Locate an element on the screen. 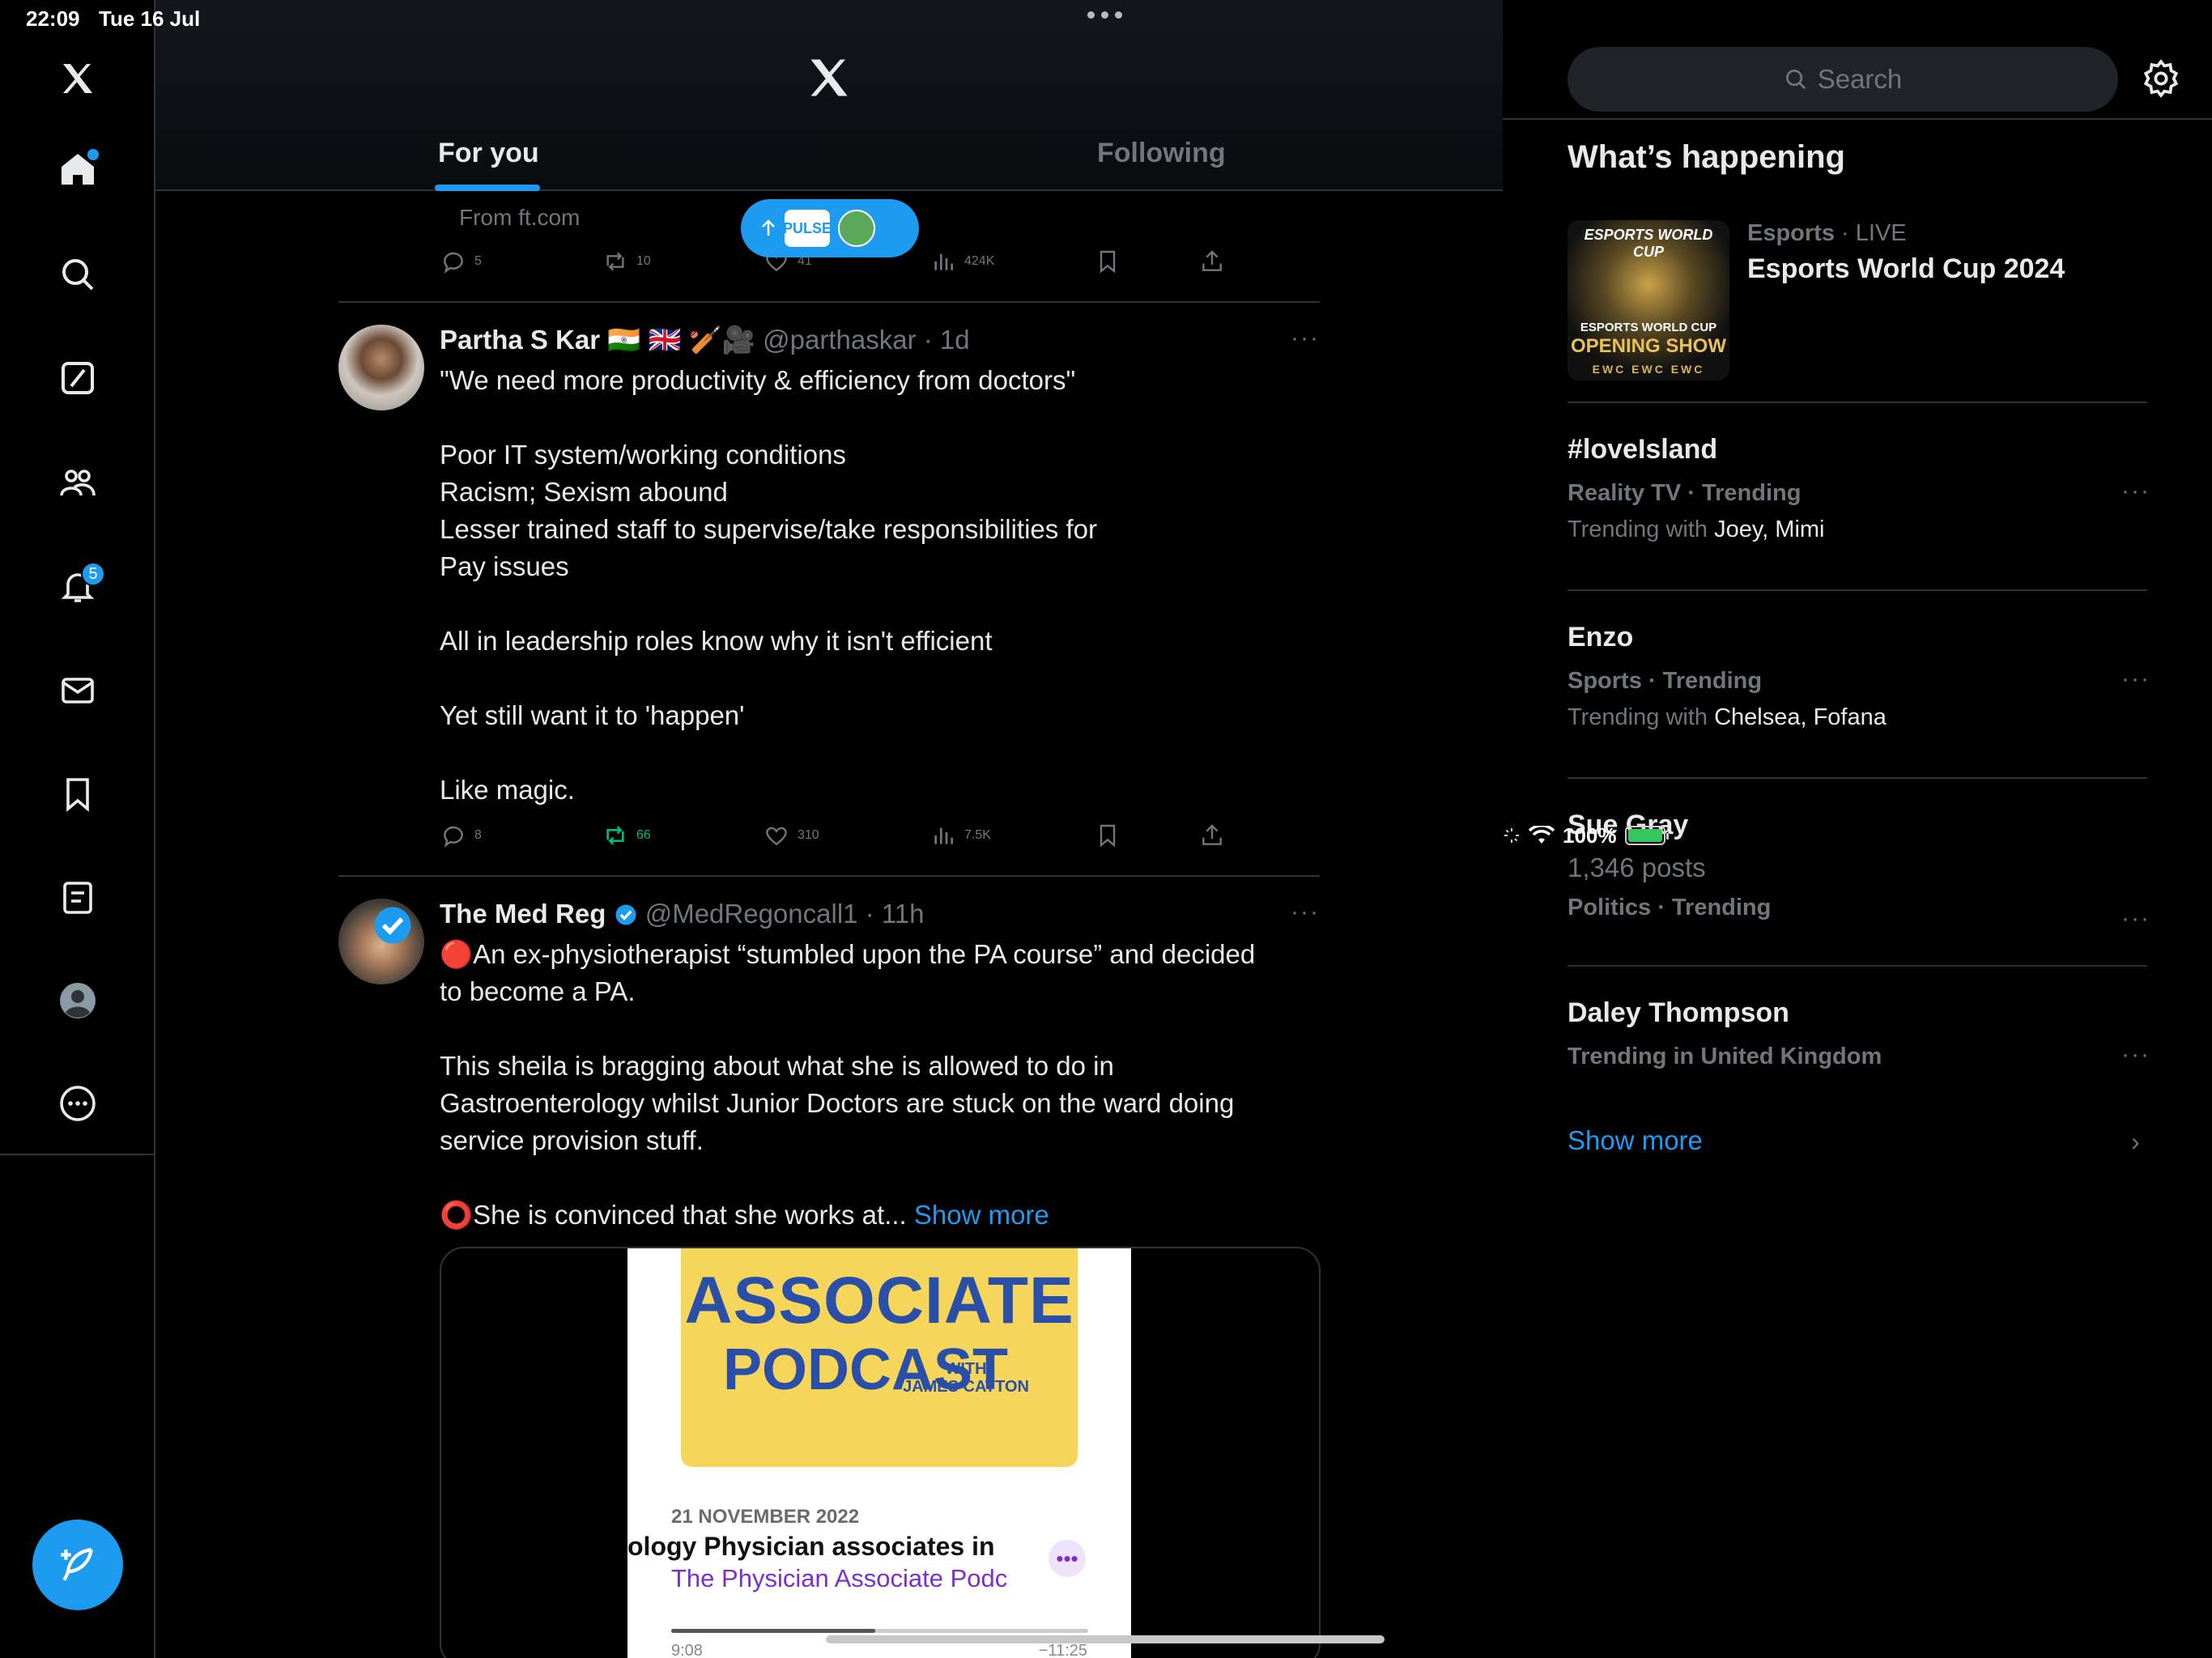 The width and height of the screenshot is (2212, 1658). home-new-dot is located at coordinates (93, 154).